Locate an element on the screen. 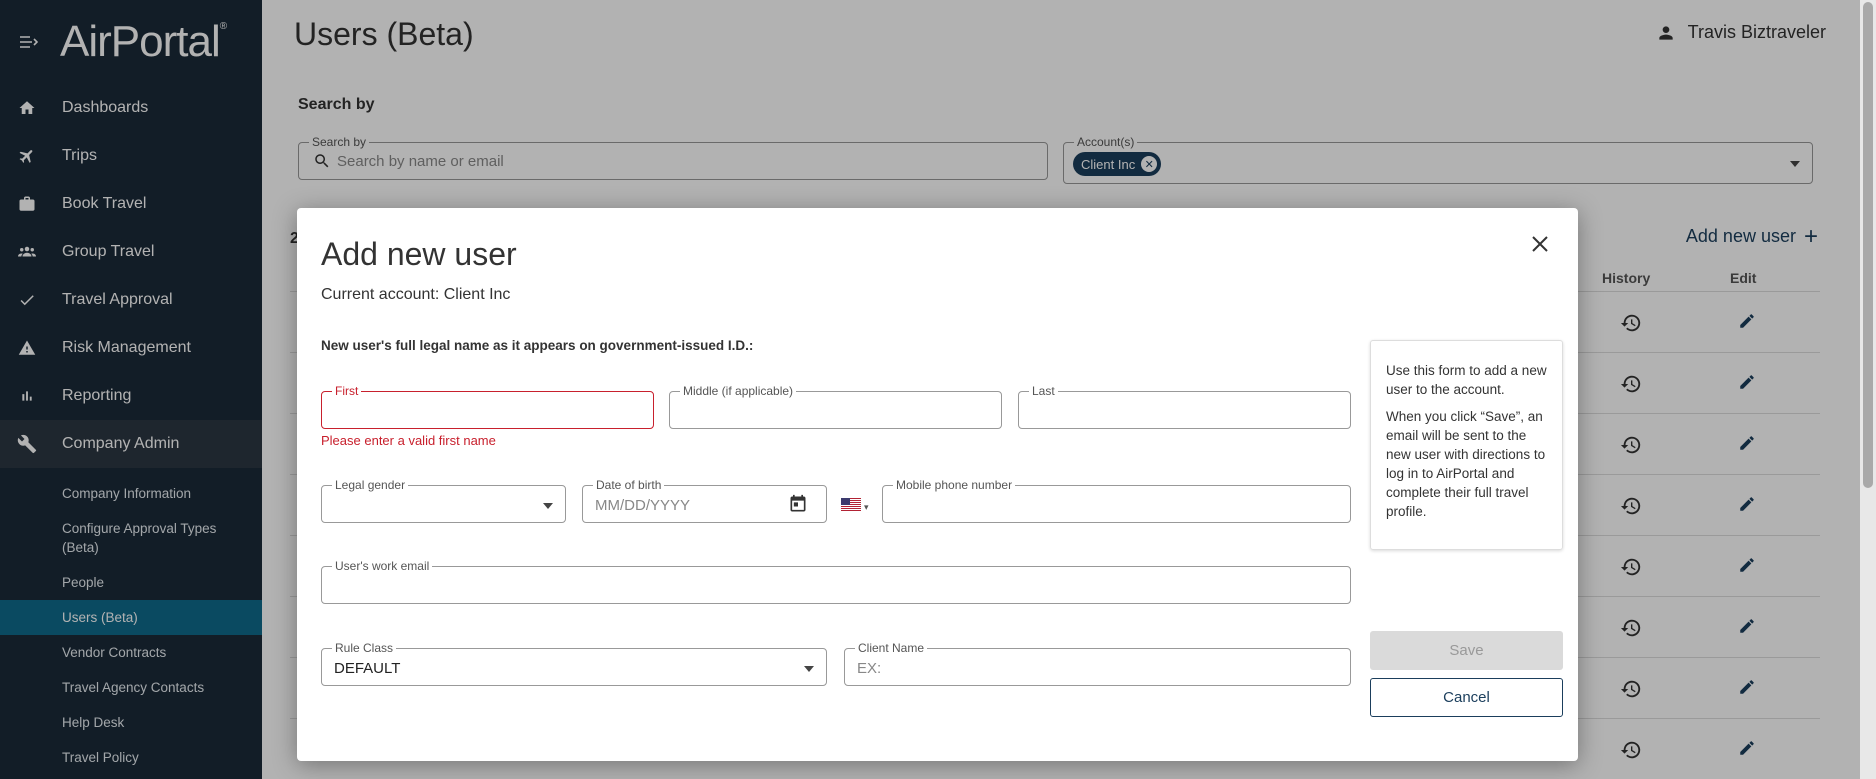 The image size is (1876, 779). last-name-input: Last is located at coordinates (1184, 406).